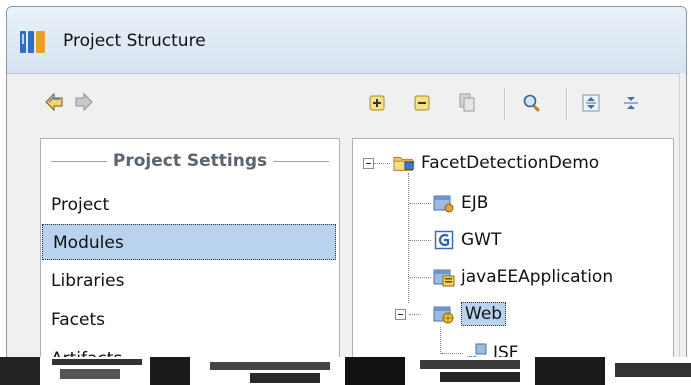 The image size is (691, 385). Describe the element at coordinates (189, 320) in the screenshot. I see `nav-item-facets: Facets` at that location.